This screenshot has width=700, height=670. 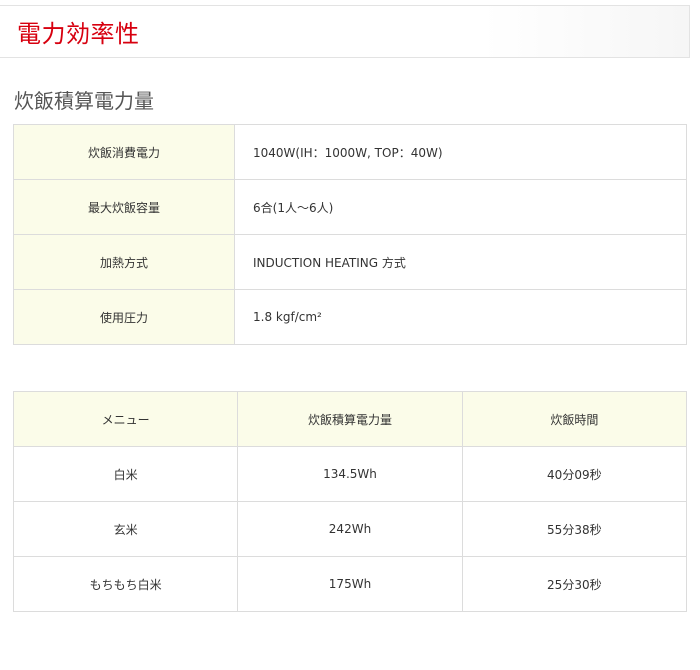 What do you see at coordinates (345, 31) in the screenshot?
I see `header-banner: 電力効率性` at bounding box center [345, 31].